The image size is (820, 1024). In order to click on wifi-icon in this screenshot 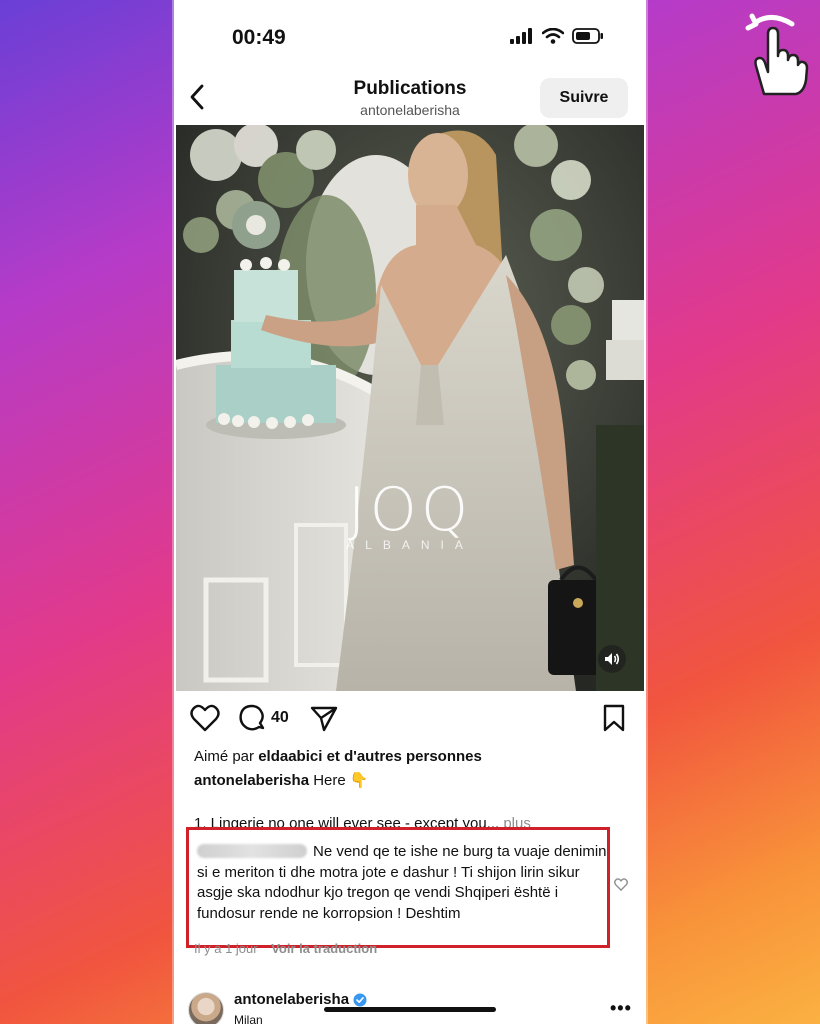, I will do `click(553, 36)`.